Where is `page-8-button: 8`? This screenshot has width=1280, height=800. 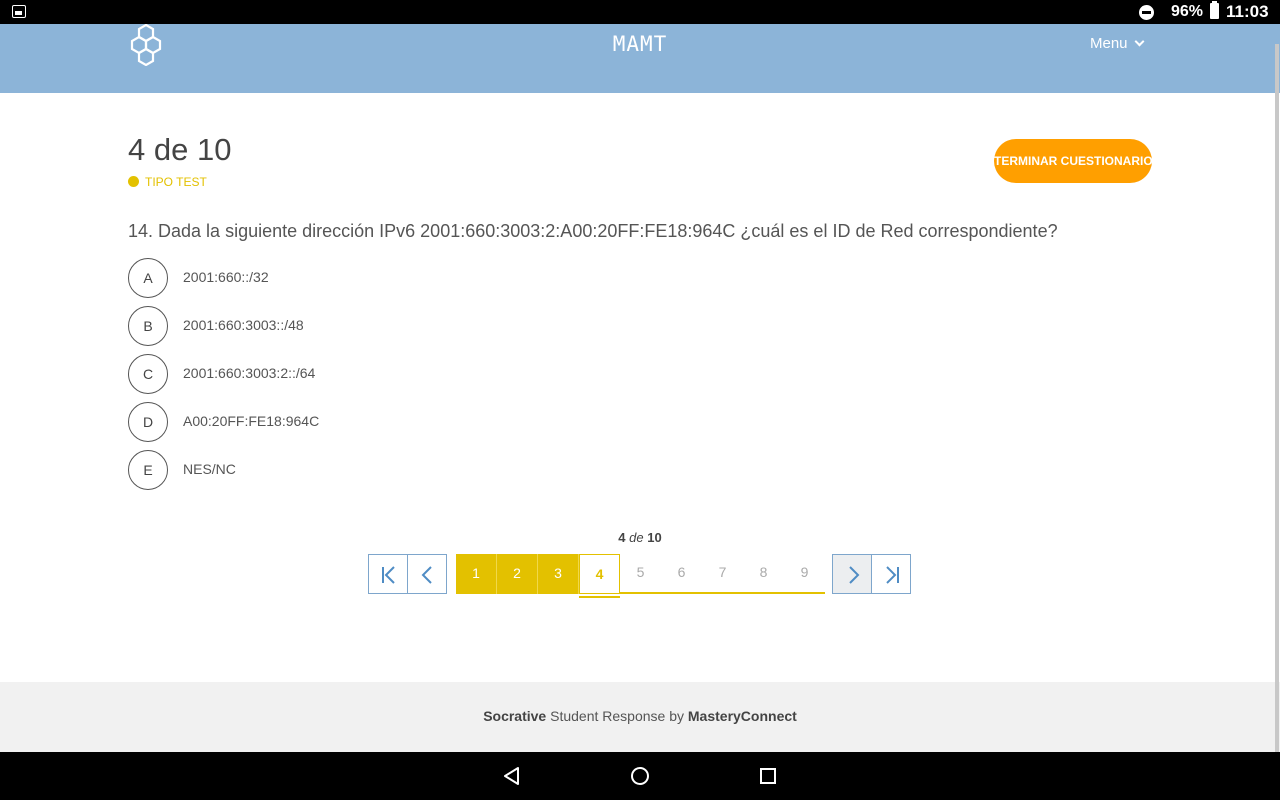 page-8-button: 8 is located at coordinates (763, 574).